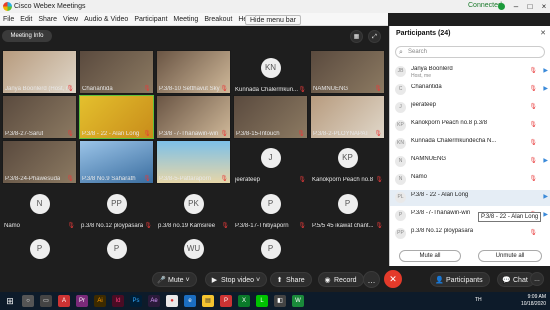  Describe the element at coordinates (400, 233) in the screenshot. I see `participant-avatar: PP` at that location.